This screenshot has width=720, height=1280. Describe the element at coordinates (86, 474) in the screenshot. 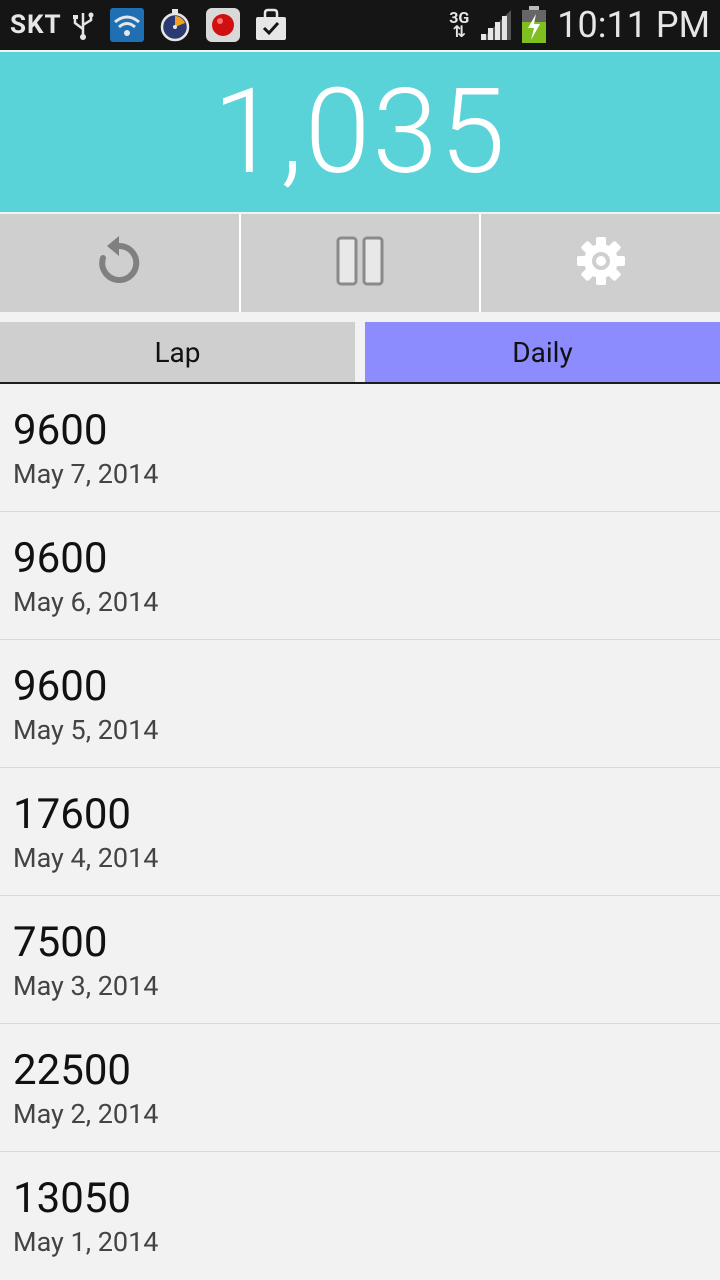

I see `list-item-date: May 7, 2014` at that location.